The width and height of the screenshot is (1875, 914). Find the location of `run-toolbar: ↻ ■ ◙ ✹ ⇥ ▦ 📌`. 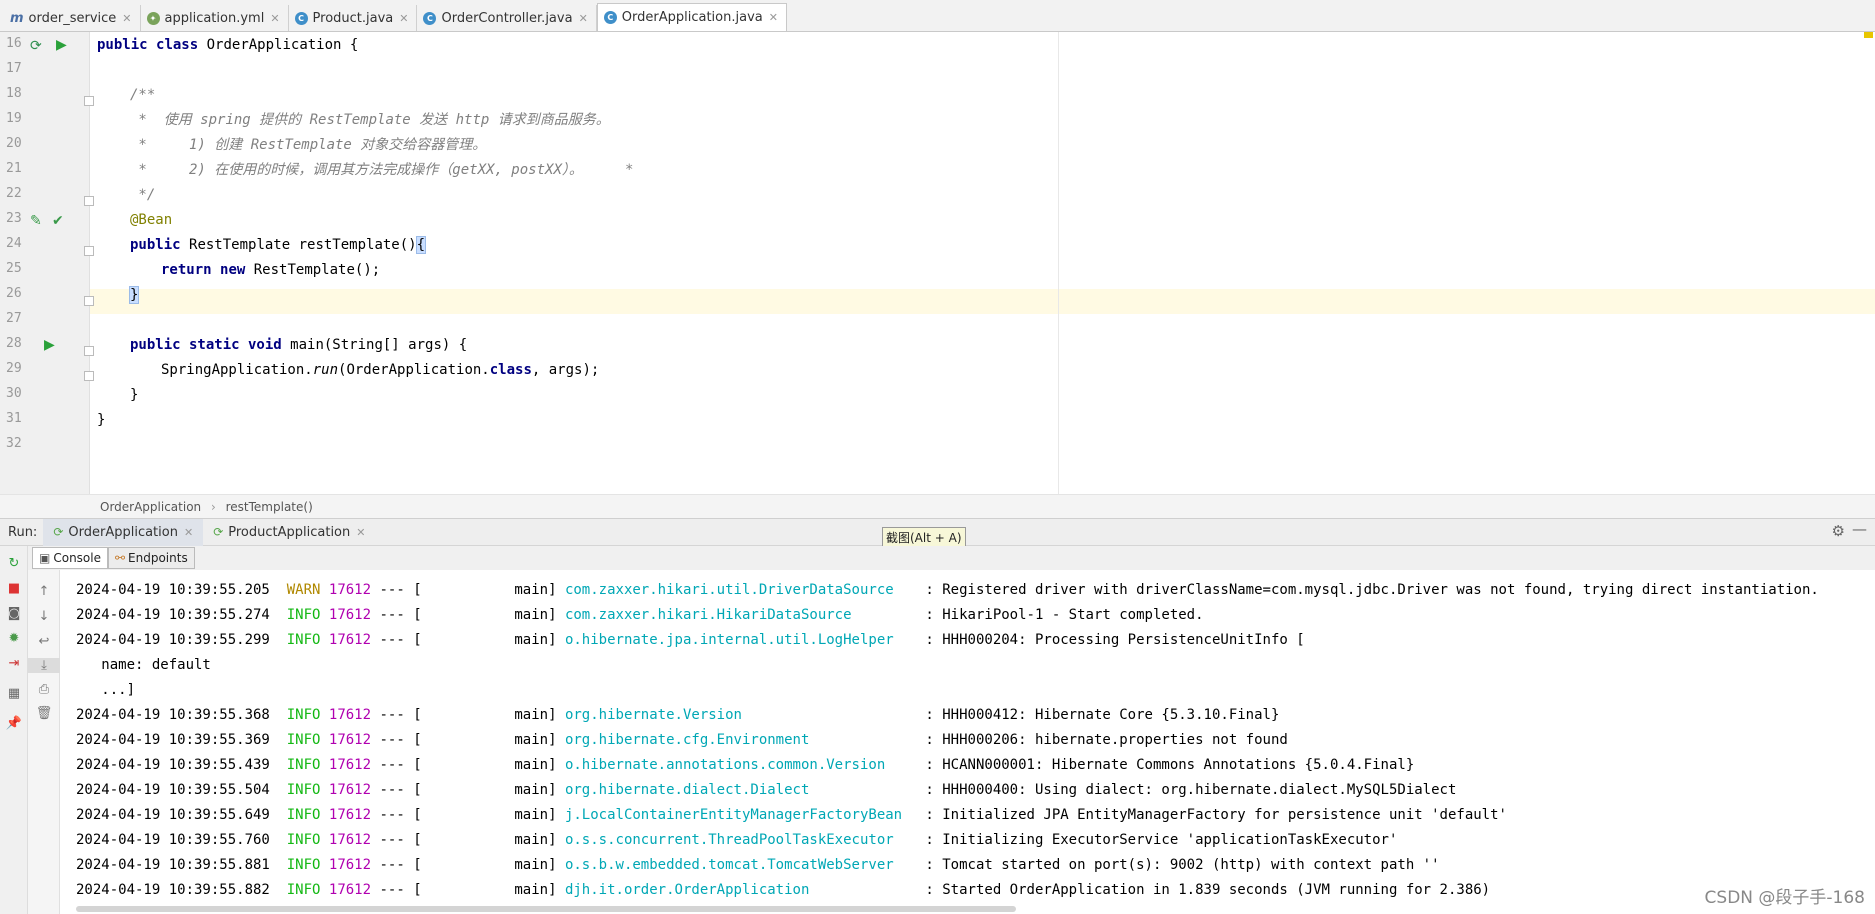

run-toolbar: ↻ ■ ◙ ✹ ⇥ ▦ 📌 is located at coordinates (14, 730).